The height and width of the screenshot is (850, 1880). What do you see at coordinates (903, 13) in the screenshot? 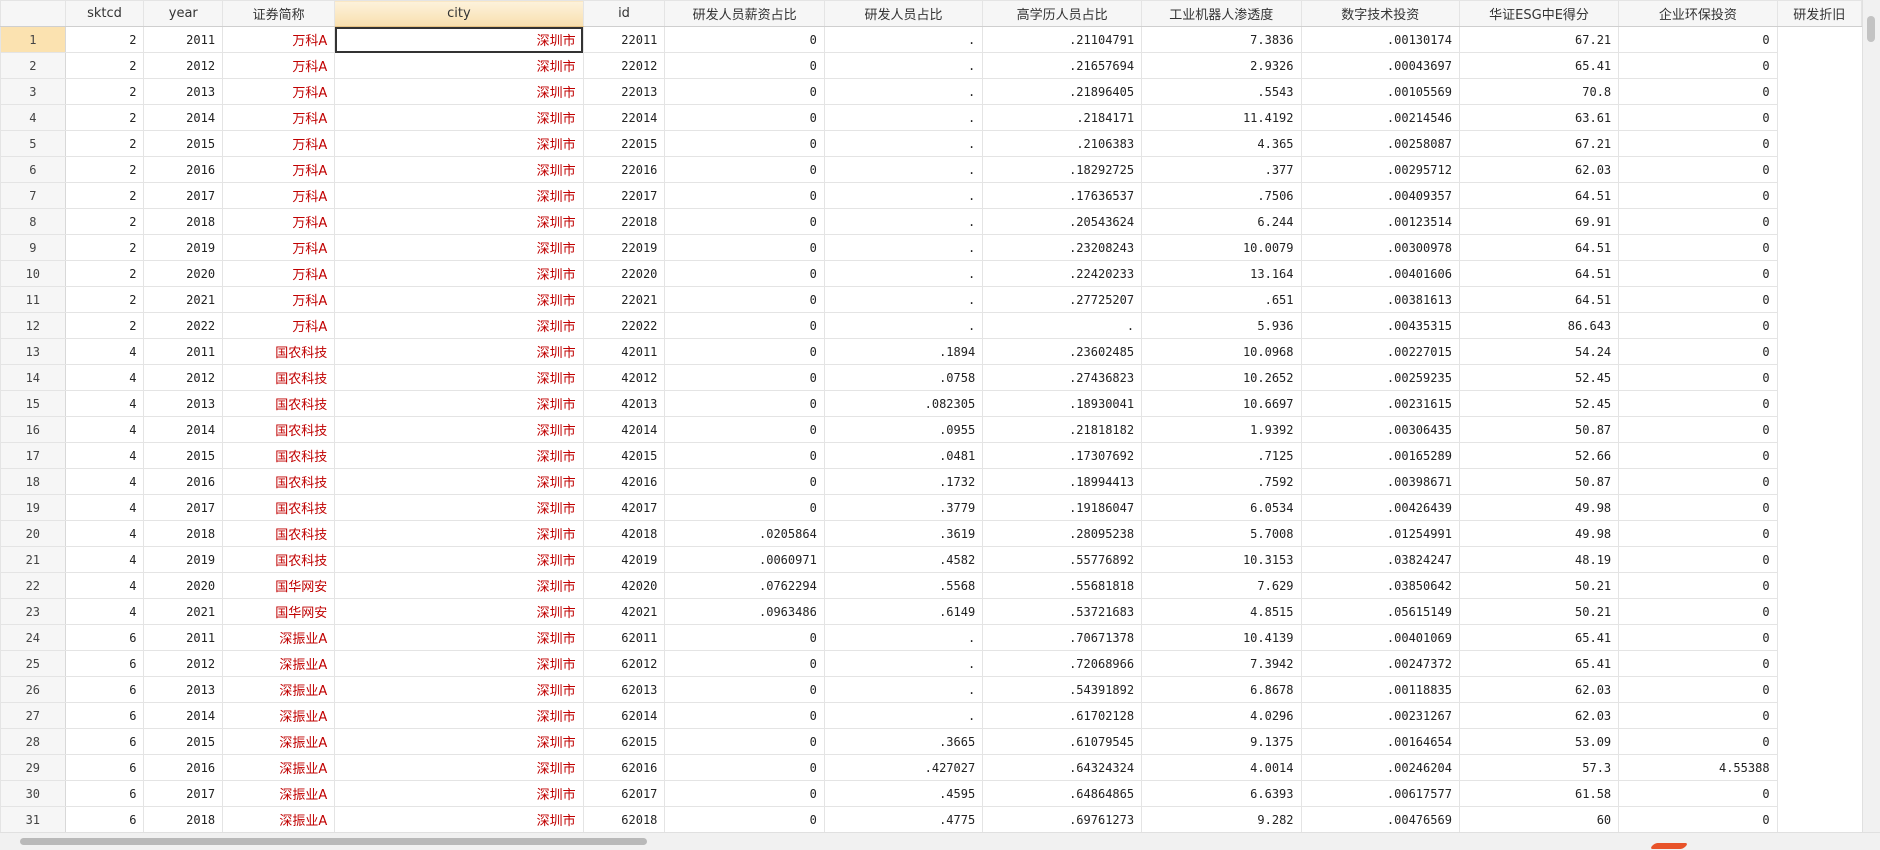
I see `column-header-6: 研发人员占比` at bounding box center [903, 13].